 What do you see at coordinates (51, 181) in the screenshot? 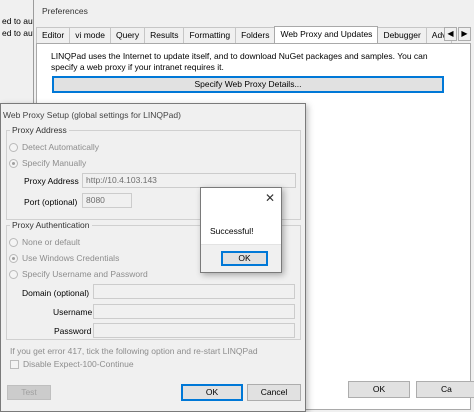
I see `proxy-address-label: Proxy Address` at bounding box center [51, 181].